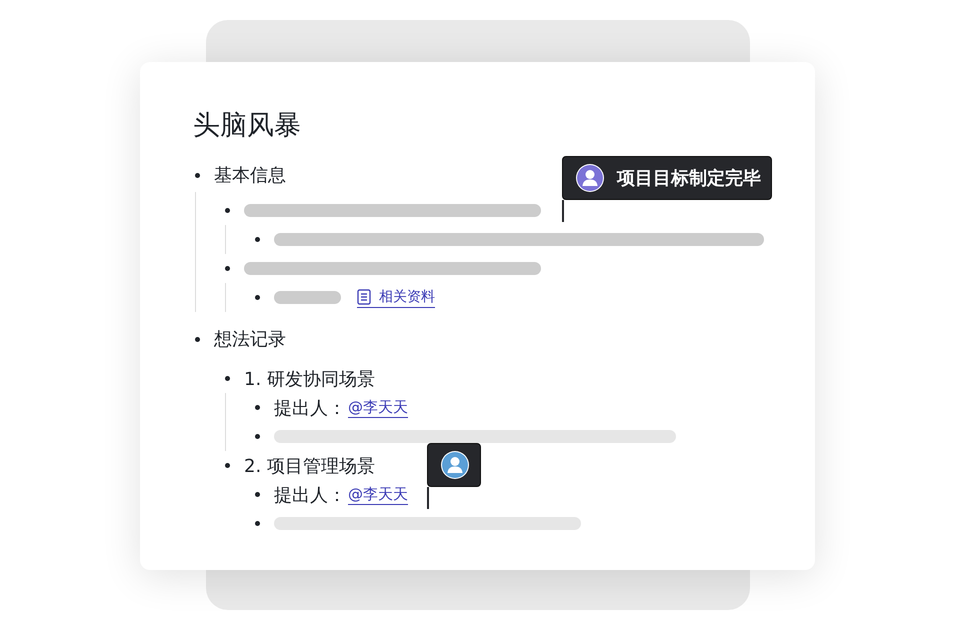 This screenshot has width=960, height=630. I want to click on outline-text: 1. 研发协同场景, so click(309, 379).